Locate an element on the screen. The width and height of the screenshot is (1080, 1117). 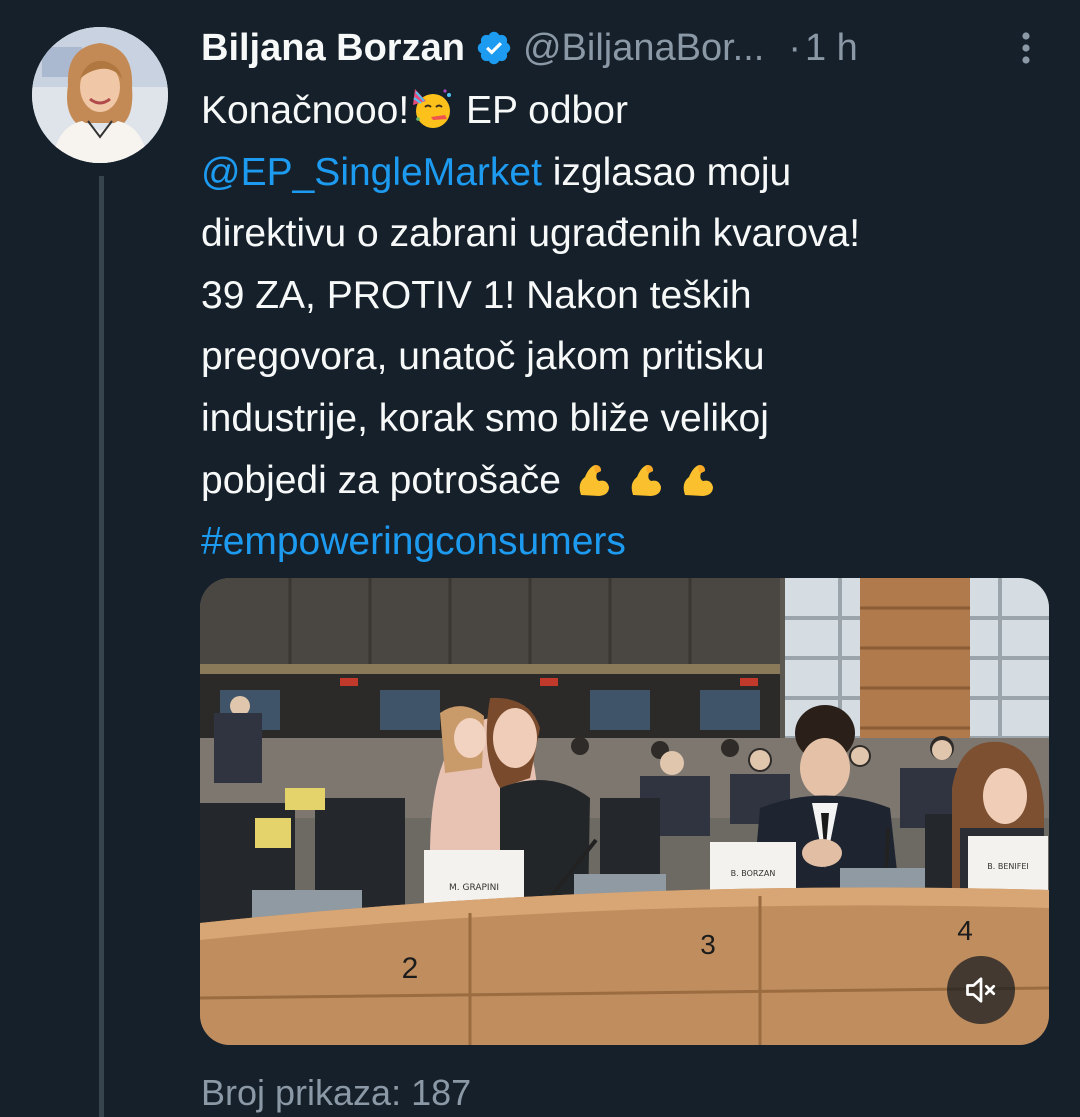
tweet-line-3: direktivu o zabrani ugrađenih kvarova! is located at coordinates (531, 234).